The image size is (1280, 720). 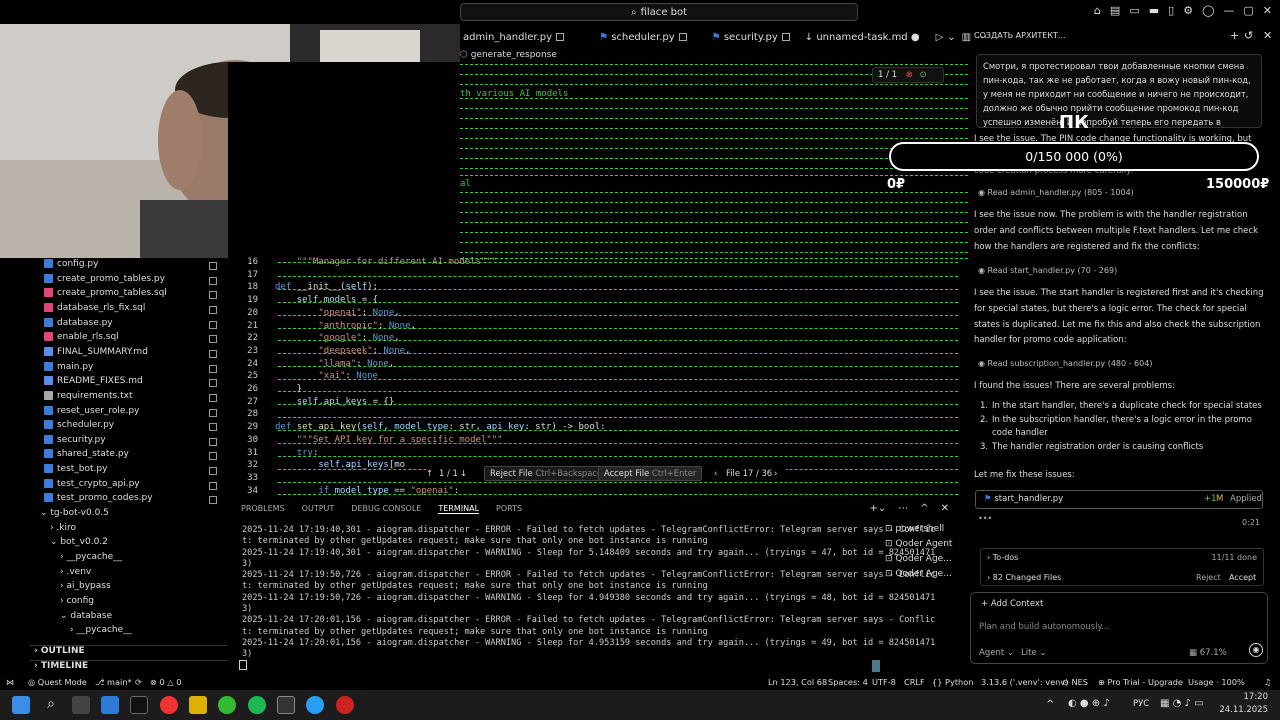 I want to click on folder-item: › .kiro, so click(x=63, y=528).